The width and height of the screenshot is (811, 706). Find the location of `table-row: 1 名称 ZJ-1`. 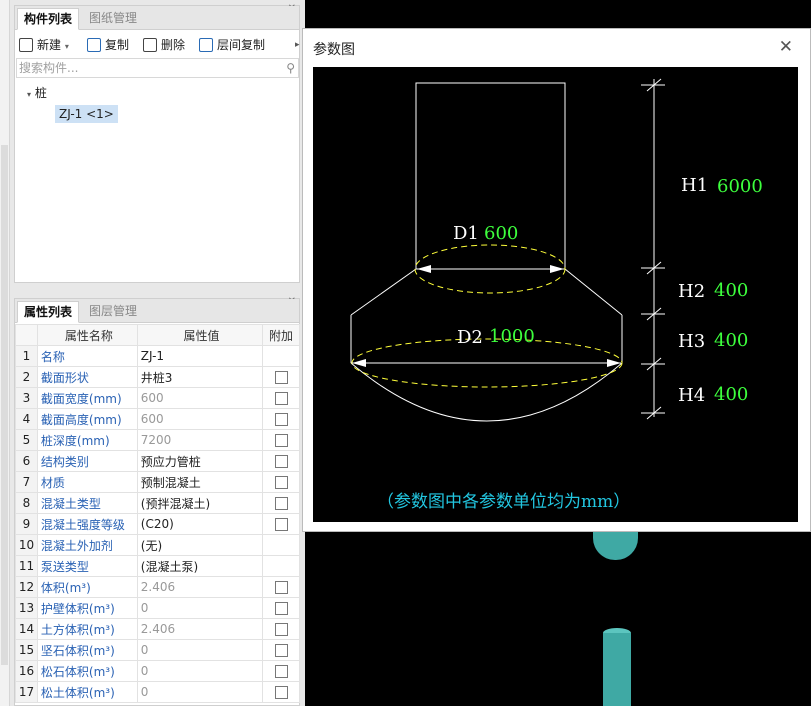

table-row: 1 名称 ZJ-1 is located at coordinates (157, 356).